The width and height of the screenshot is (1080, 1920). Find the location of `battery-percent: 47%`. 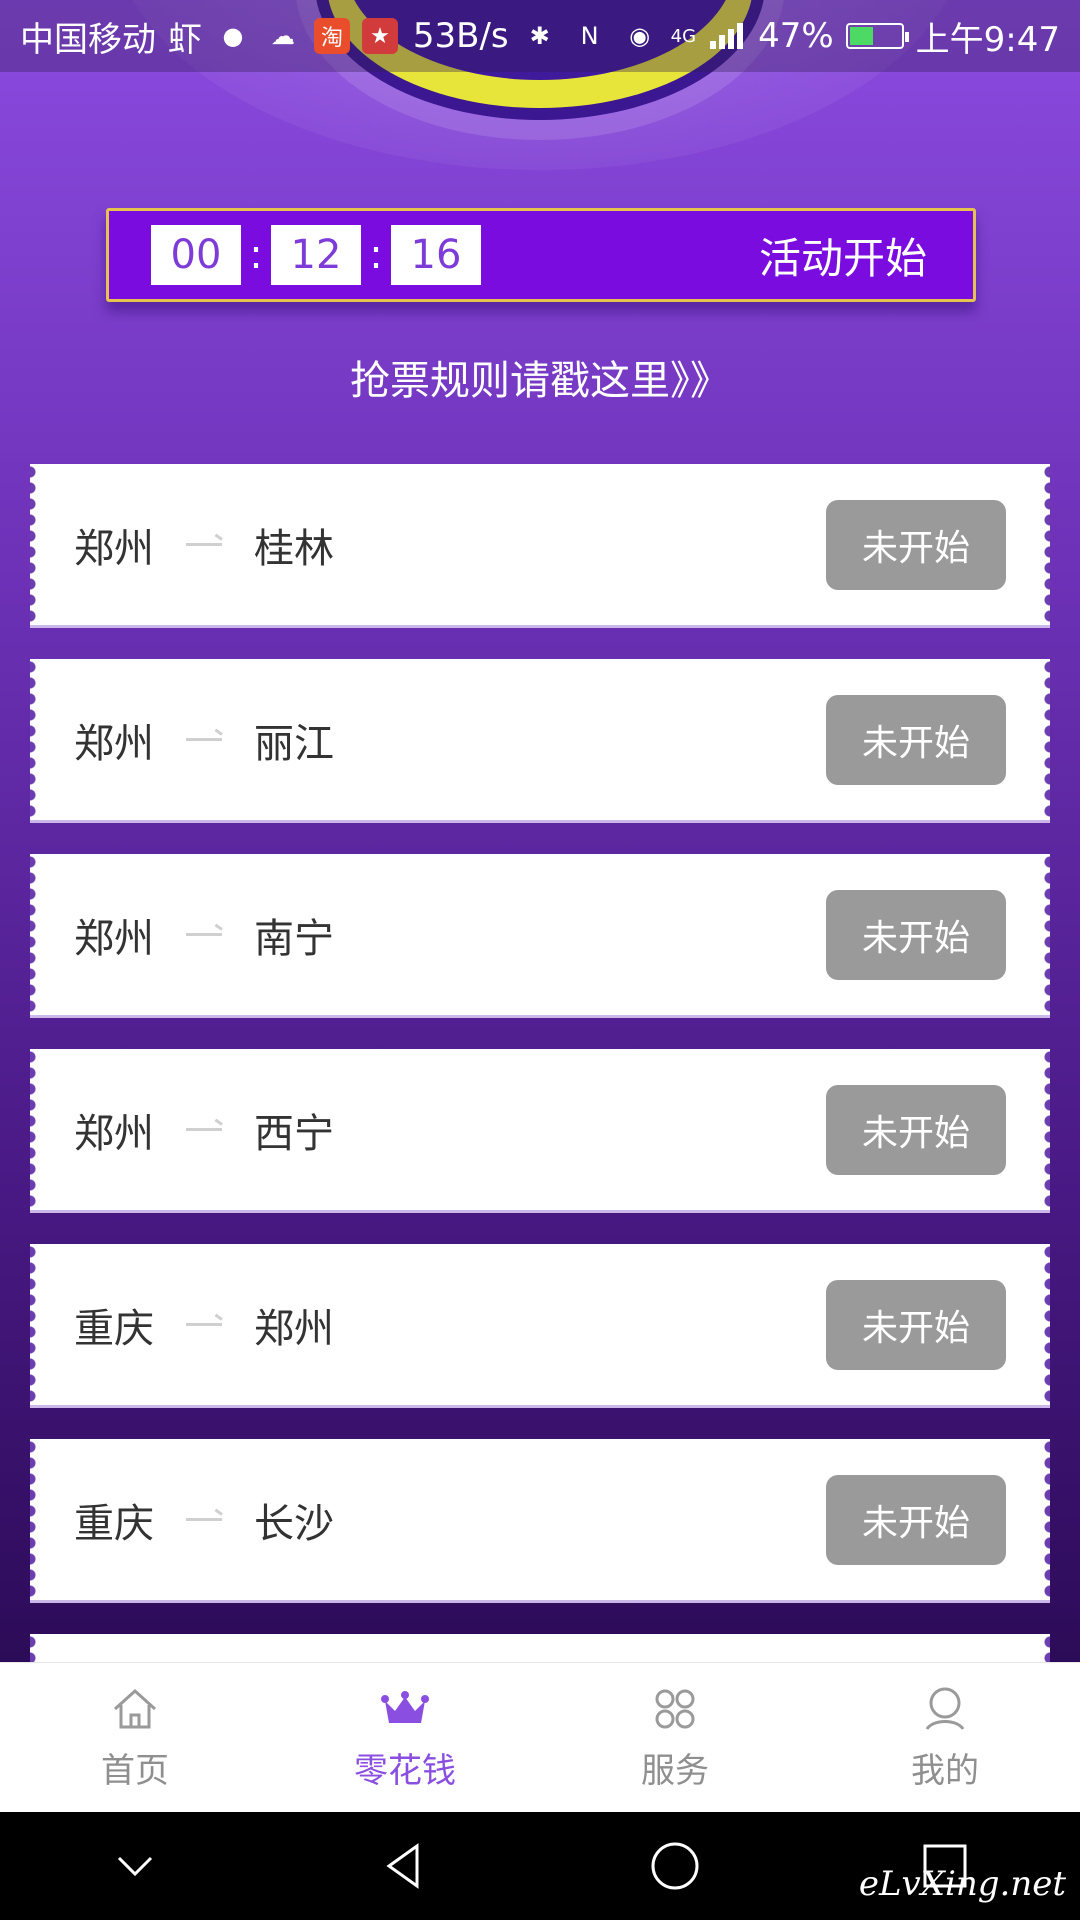

battery-percent: 47% is located at coordinates (796, 36).